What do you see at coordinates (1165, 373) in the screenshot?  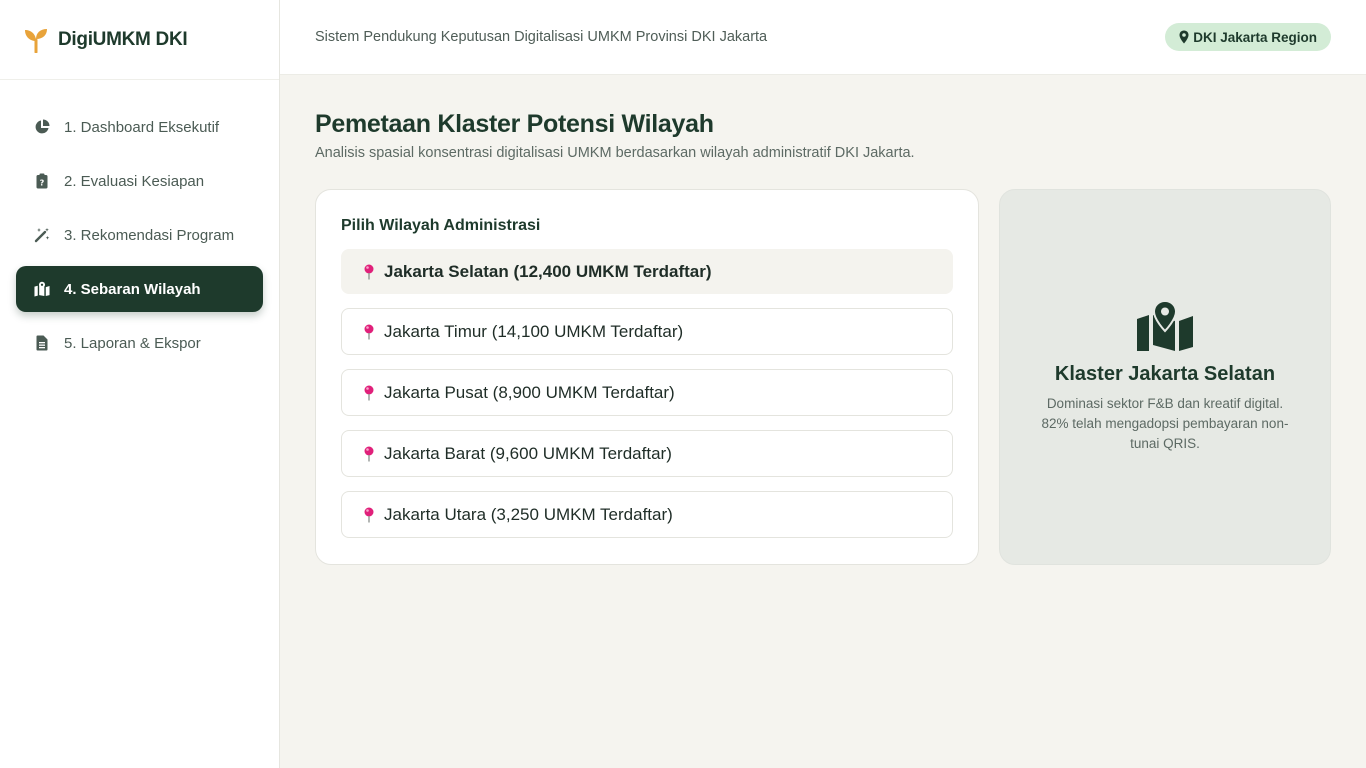 I see `cluster-title: Klaster Jakarta Selatan` at bounding box center [1165, 373].